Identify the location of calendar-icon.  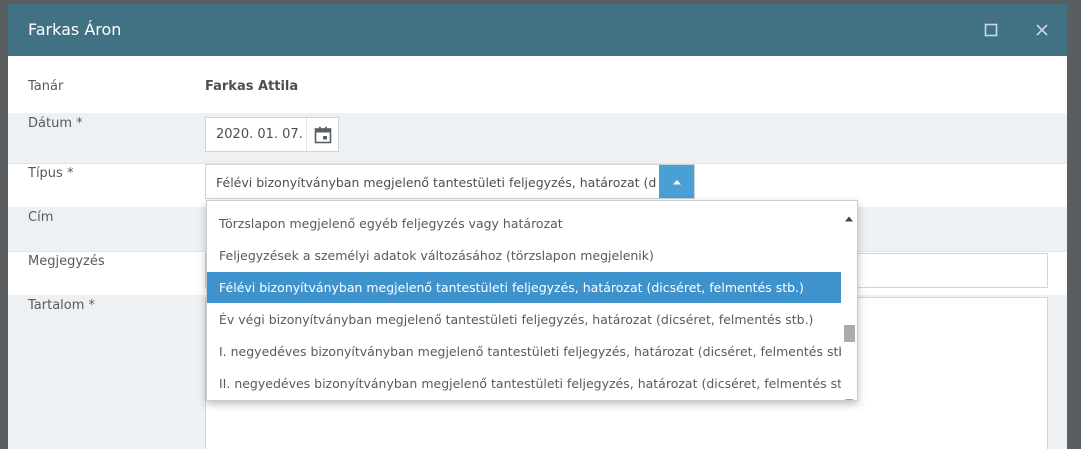
(323, 135).